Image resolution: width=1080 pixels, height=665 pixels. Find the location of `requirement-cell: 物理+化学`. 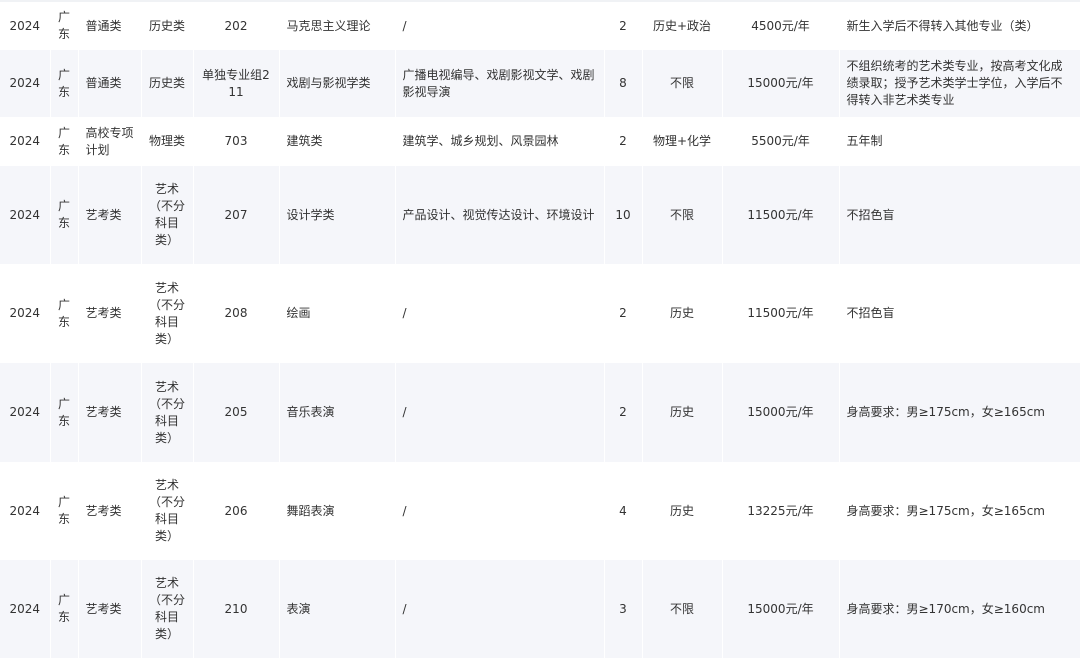

requirement-cell: 物理+化学 is located at coordinates (682, 141).